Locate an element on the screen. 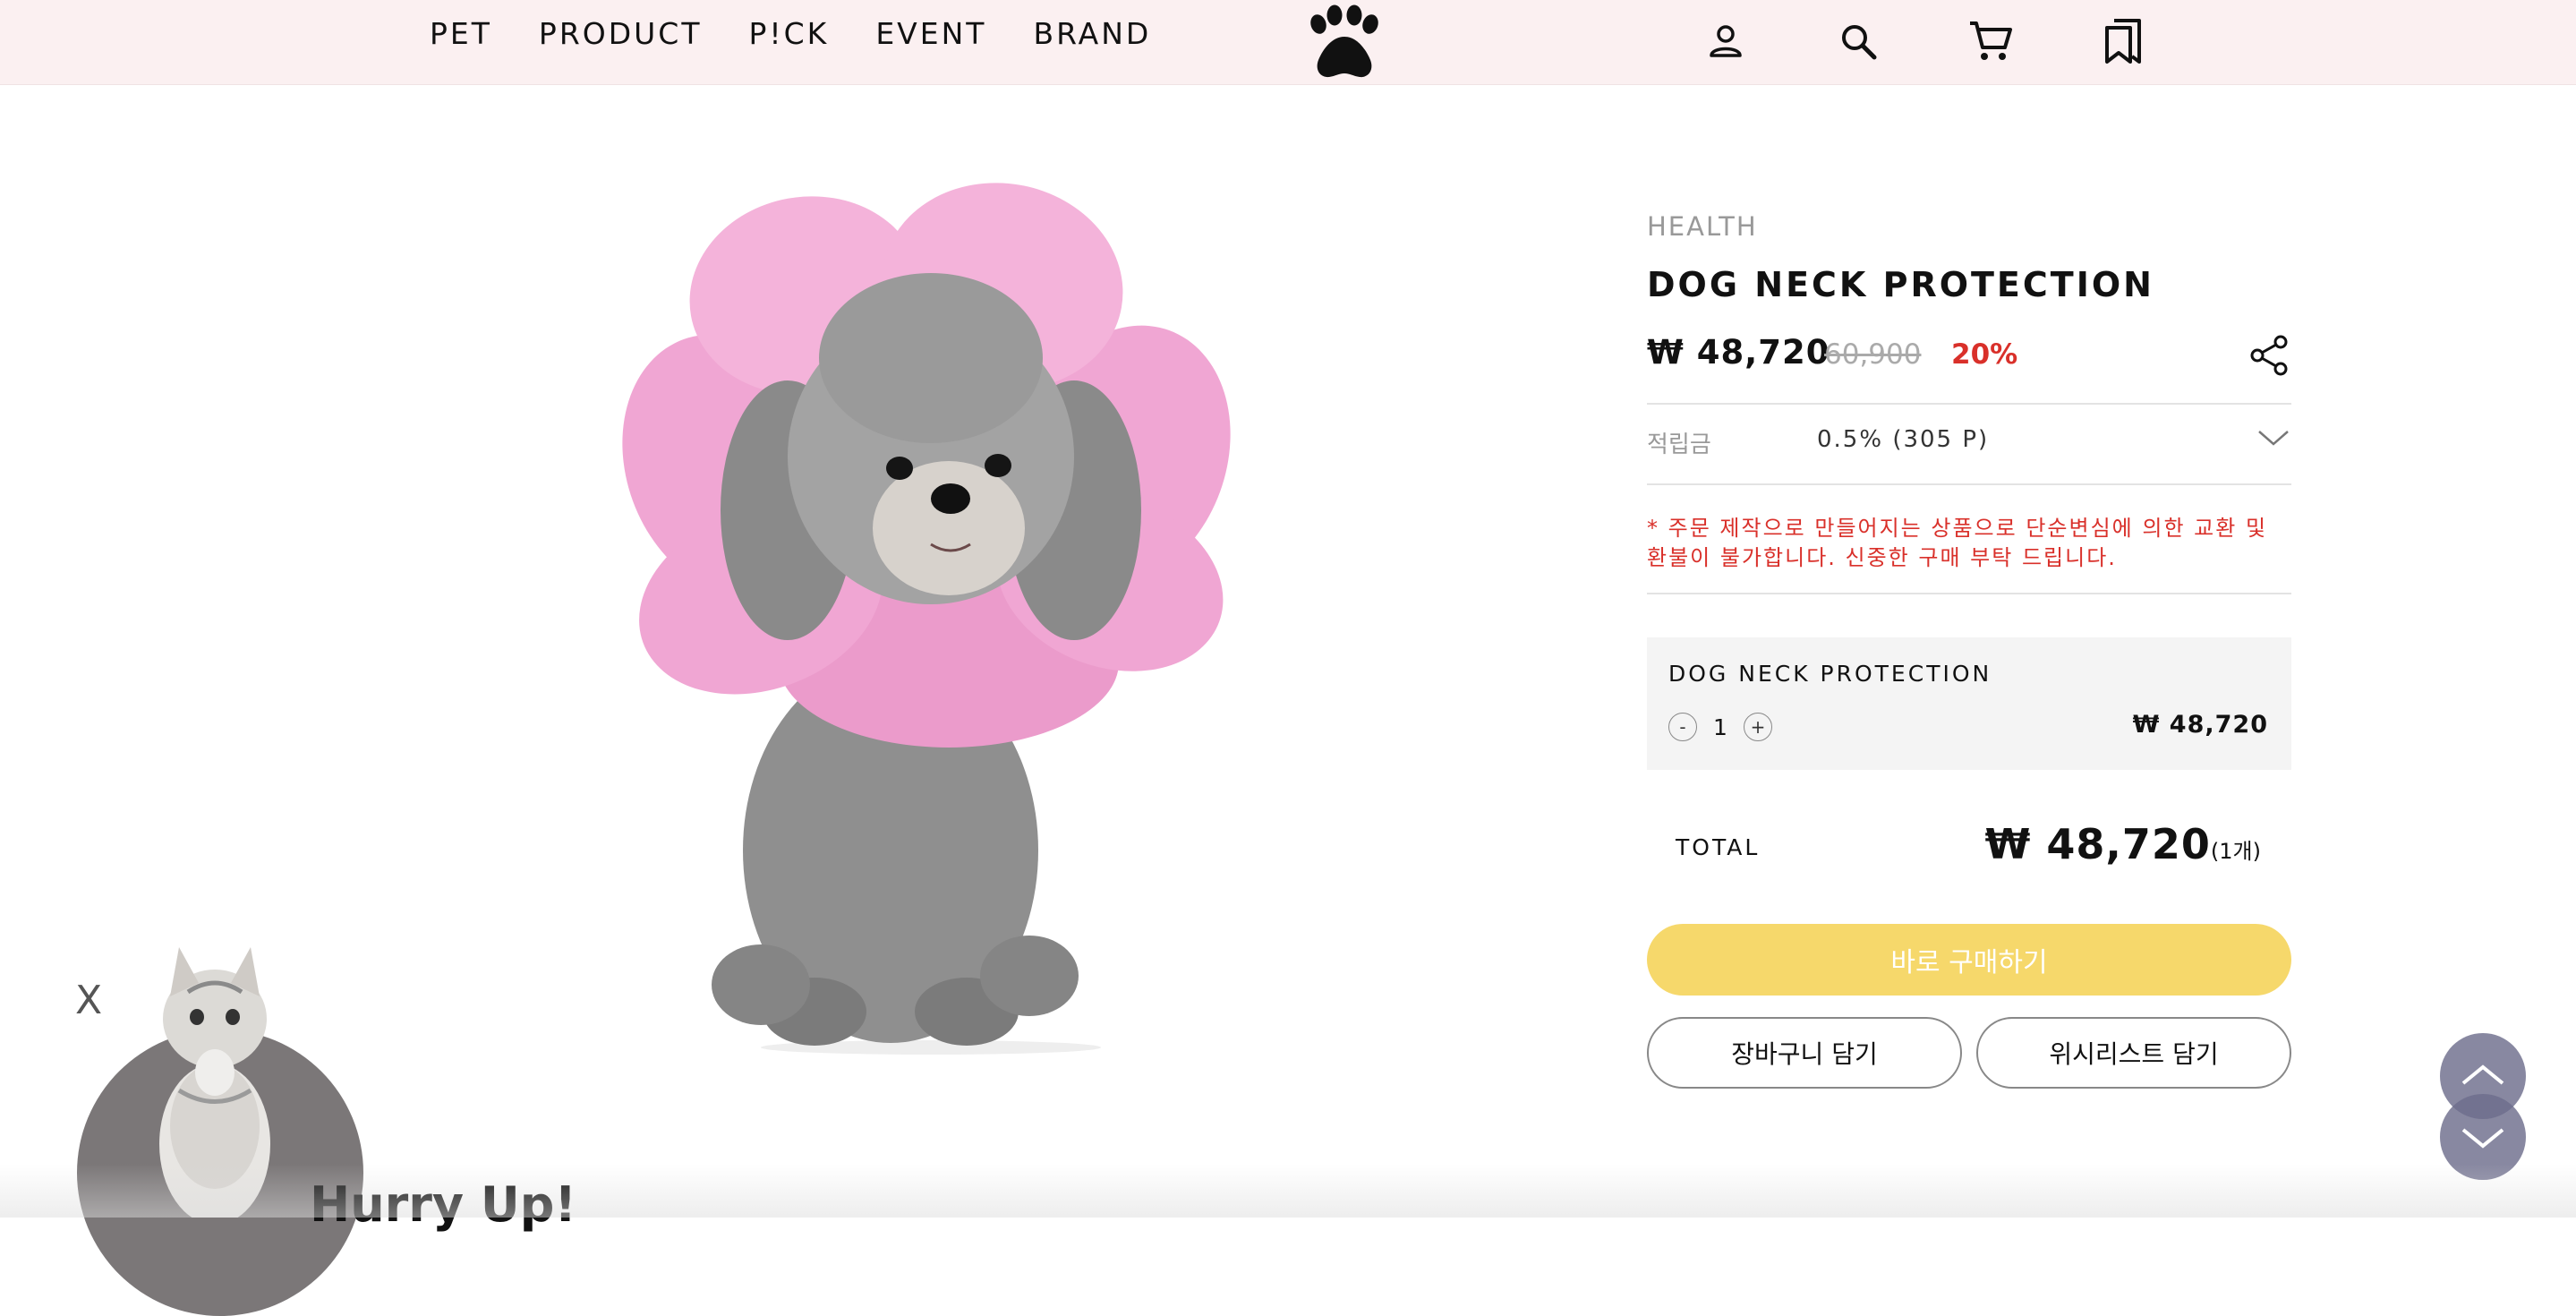 The image size is (2576, 1316). total-price-group: ₩ 48,720(1개) is located at coordinates (2123, 844).